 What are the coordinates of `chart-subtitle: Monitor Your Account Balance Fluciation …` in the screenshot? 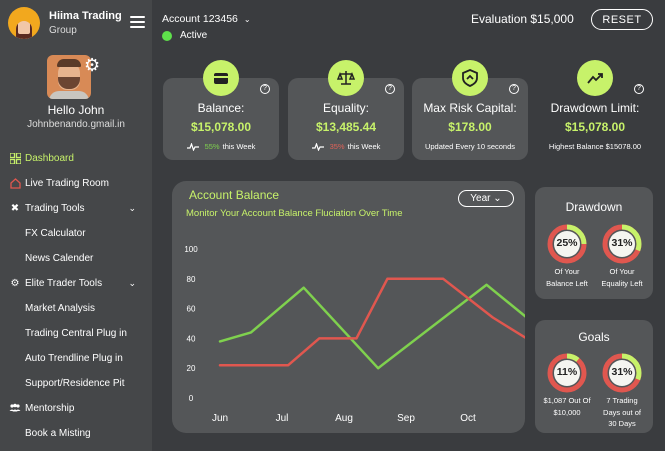 It's located at (294, 213).